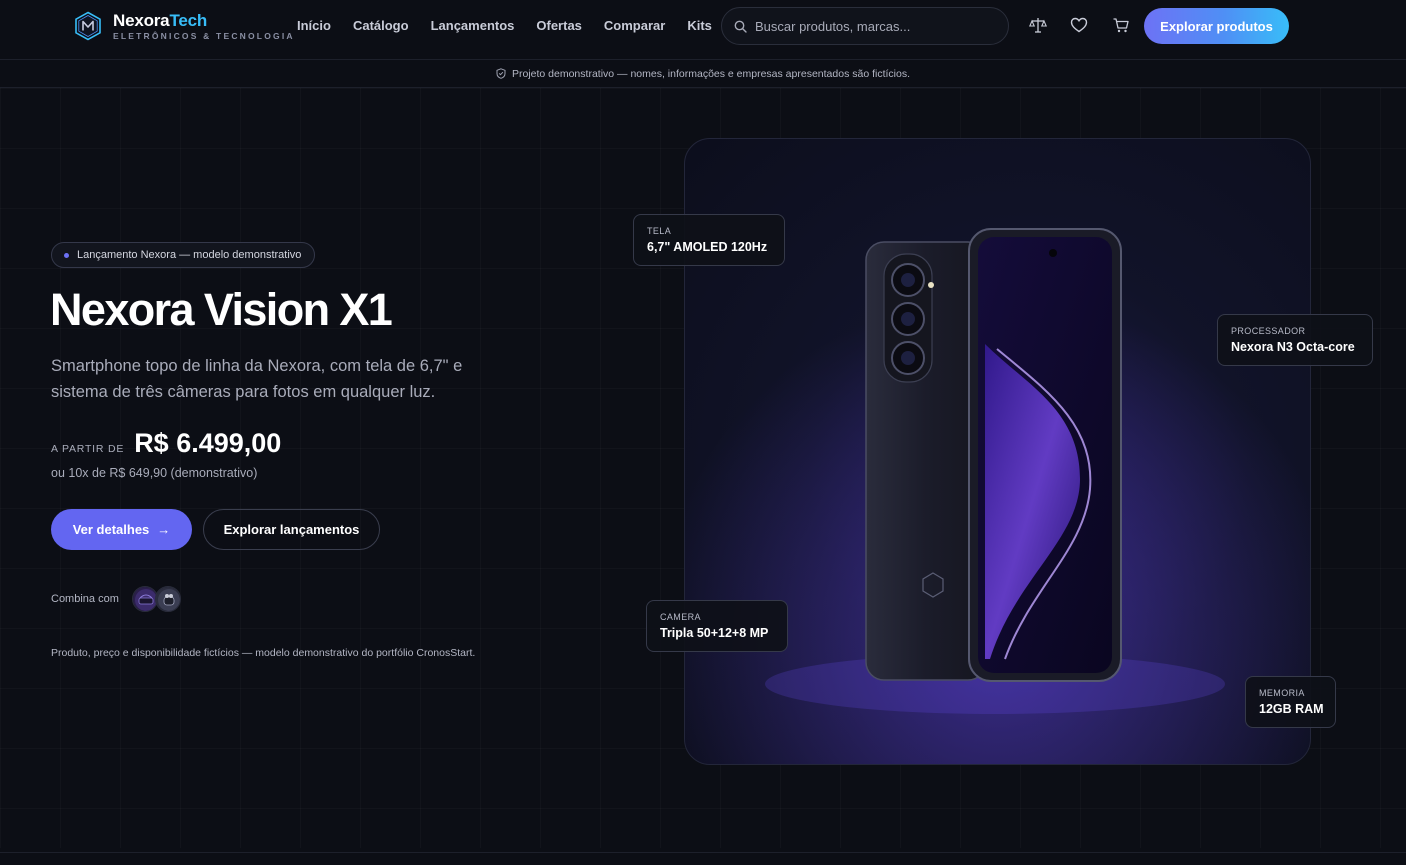 This screenshot has width=1406, height=865. What do you see at coordinates (314, 25) in the screenshot?
I see `nav-item-inicio: Início` at bounding box center [314, 25].